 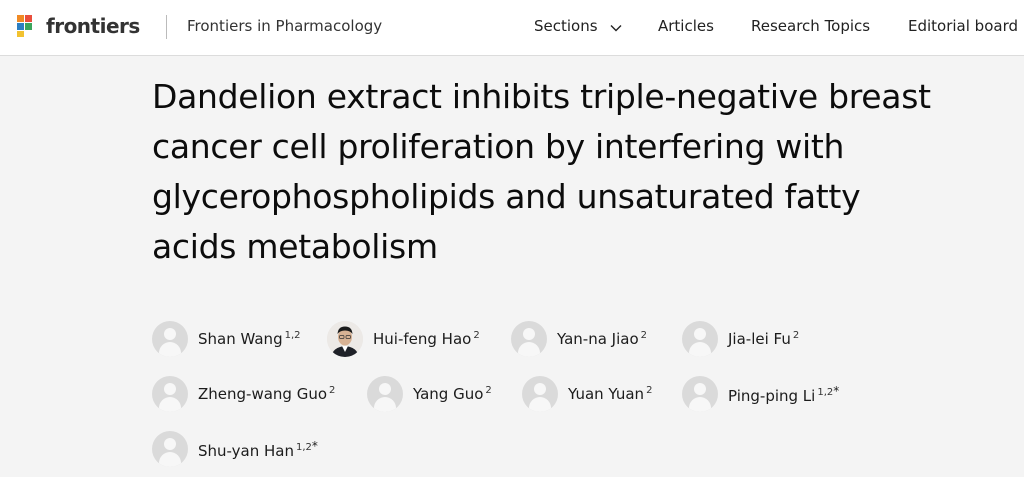 I want to click on nav-editorial-board: Editorial board, so click(x=963, y=26).